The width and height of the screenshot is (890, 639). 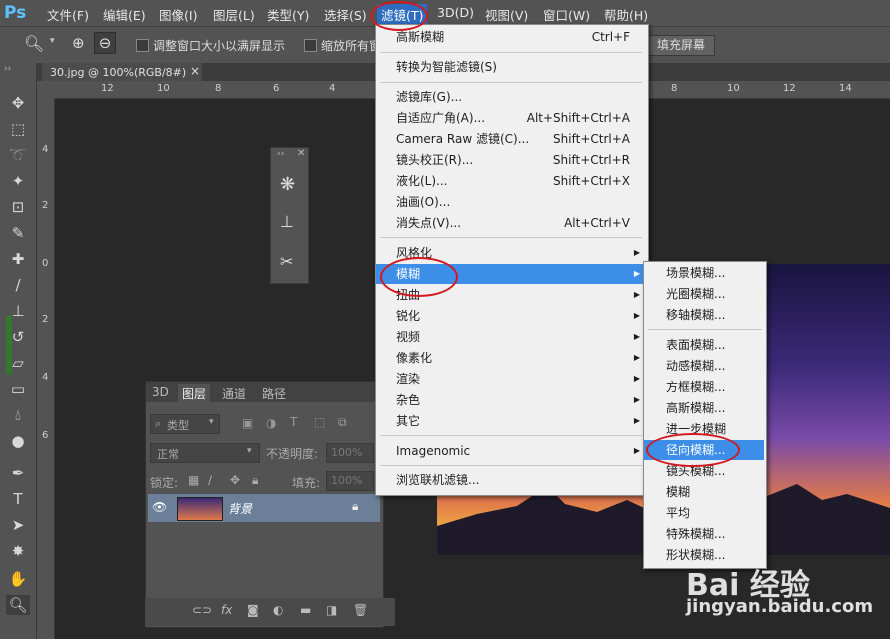 What do you see at coordinates (68, 14) in the screenshot?
I see `menu-file: 文件(F)` at bounding box center [68, 14].